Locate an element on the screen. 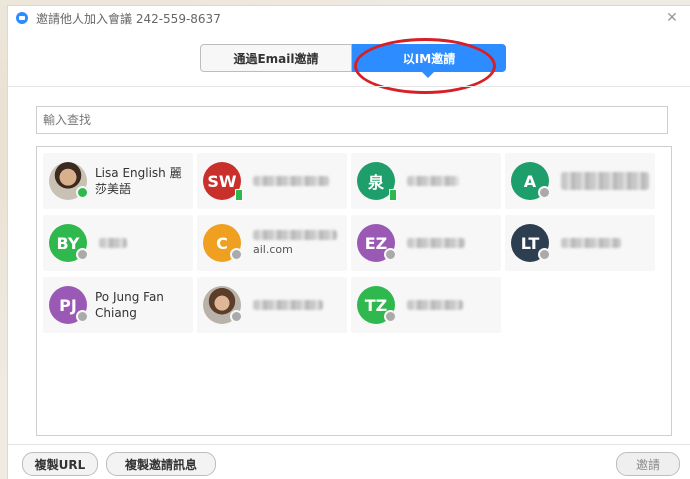 The width and height of the screenshot is (690, 479). avatar: TZ is located at coordinates (377, 305).